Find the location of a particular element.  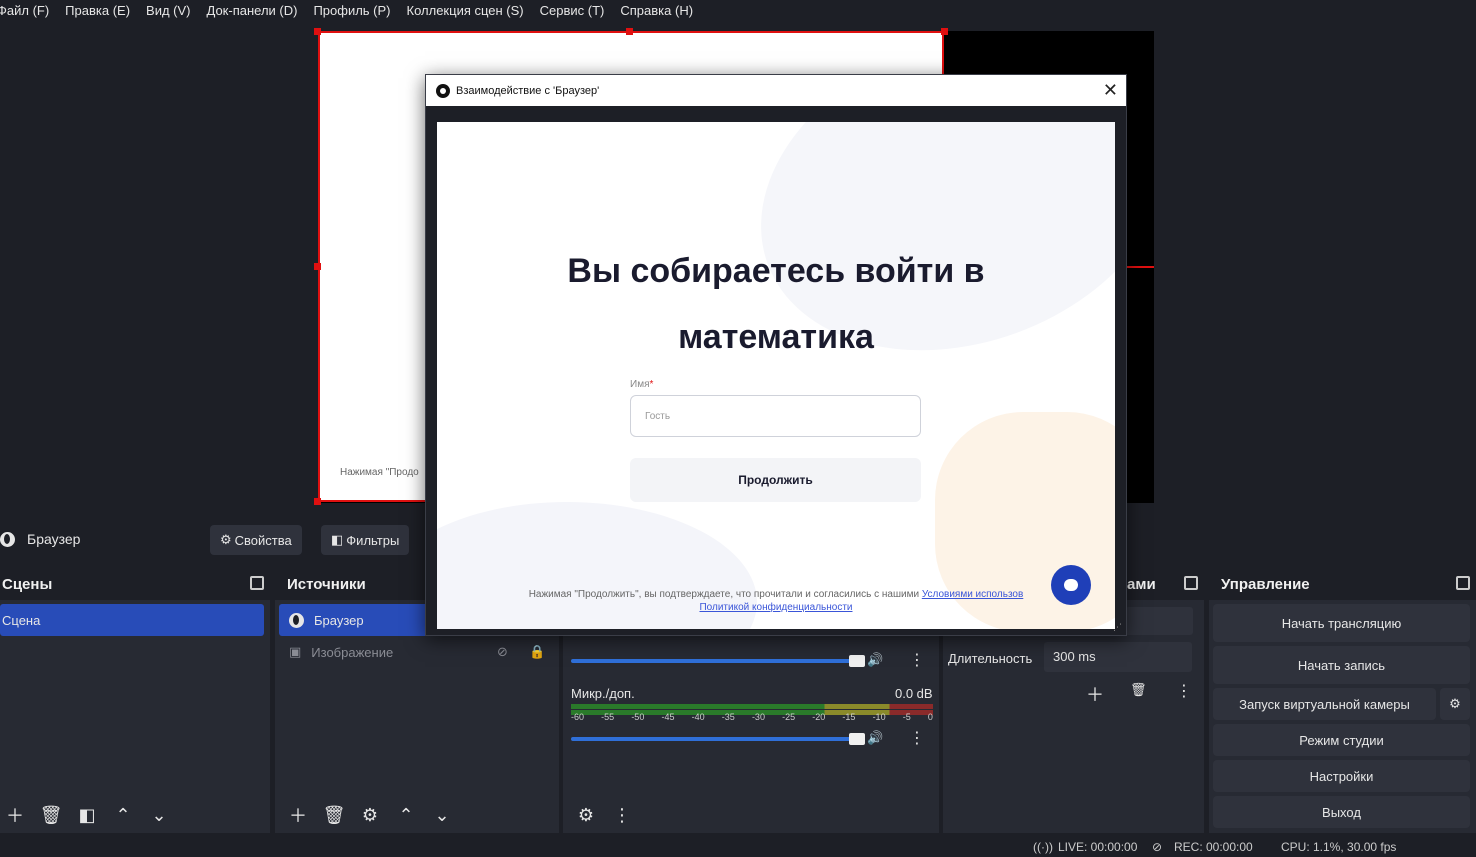

meter-tick: -5 is located at coordinates (906, 717).